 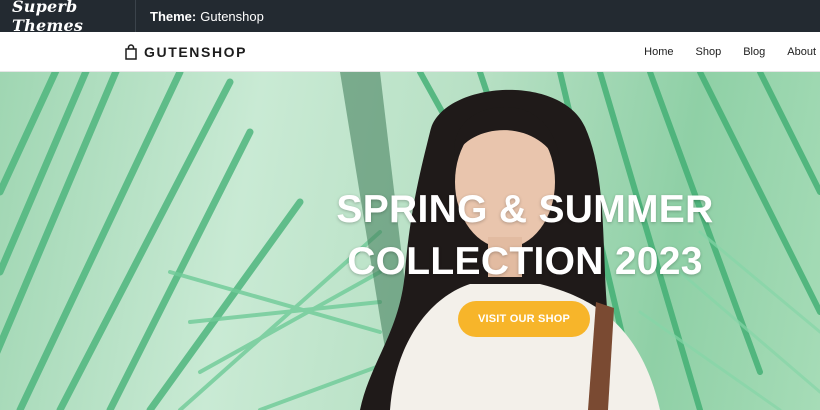 What do you see at coordinates (410, 17) in the screenshot?
I see `demo-bar: Superb Themes Theme: Gutenshop` at bounding box center [410, 17].